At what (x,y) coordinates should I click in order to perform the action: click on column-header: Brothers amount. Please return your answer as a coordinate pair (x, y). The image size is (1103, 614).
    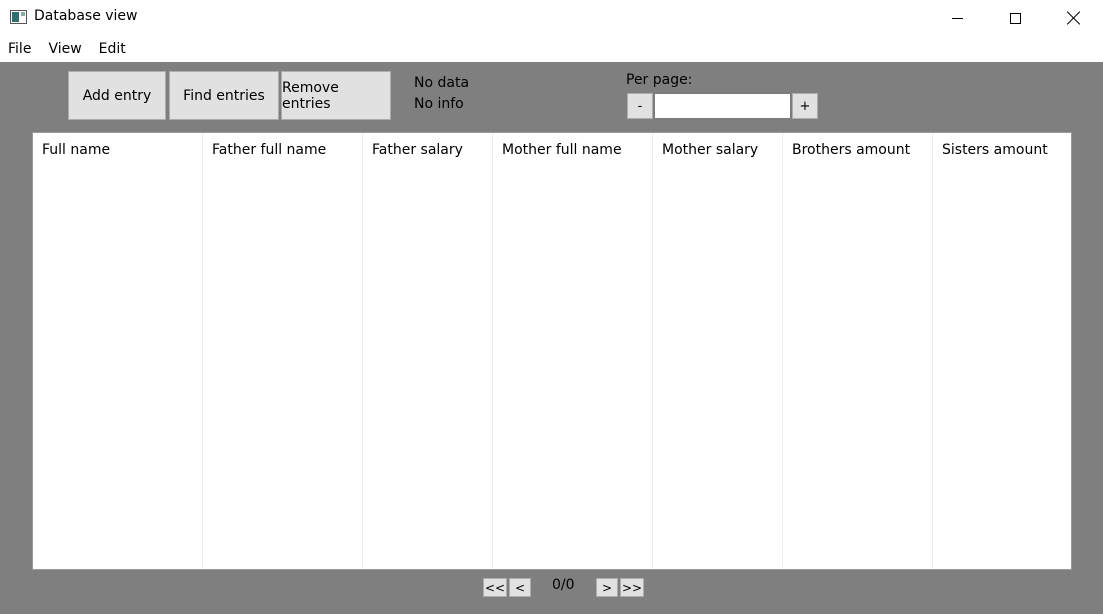
    Looking at the image, I should click on (851, 150).